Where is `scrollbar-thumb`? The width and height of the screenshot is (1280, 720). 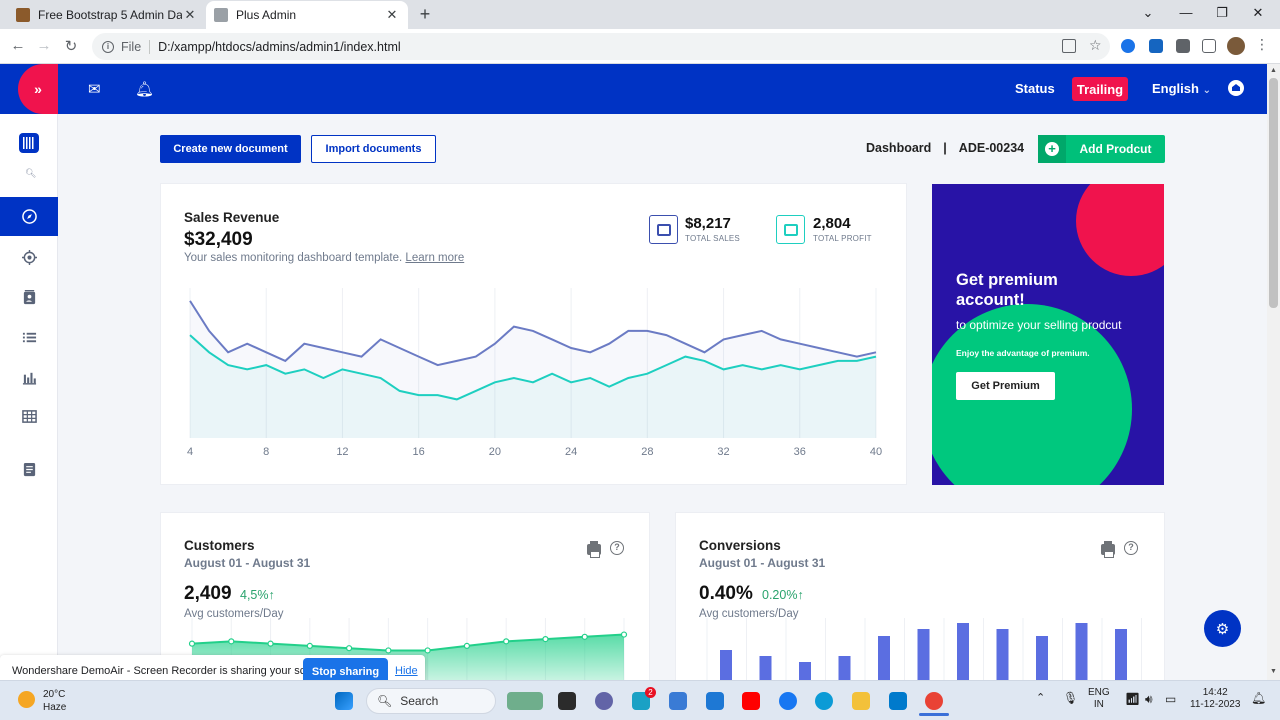 scrollbar-thumb is located at coordinates (1273, 193).